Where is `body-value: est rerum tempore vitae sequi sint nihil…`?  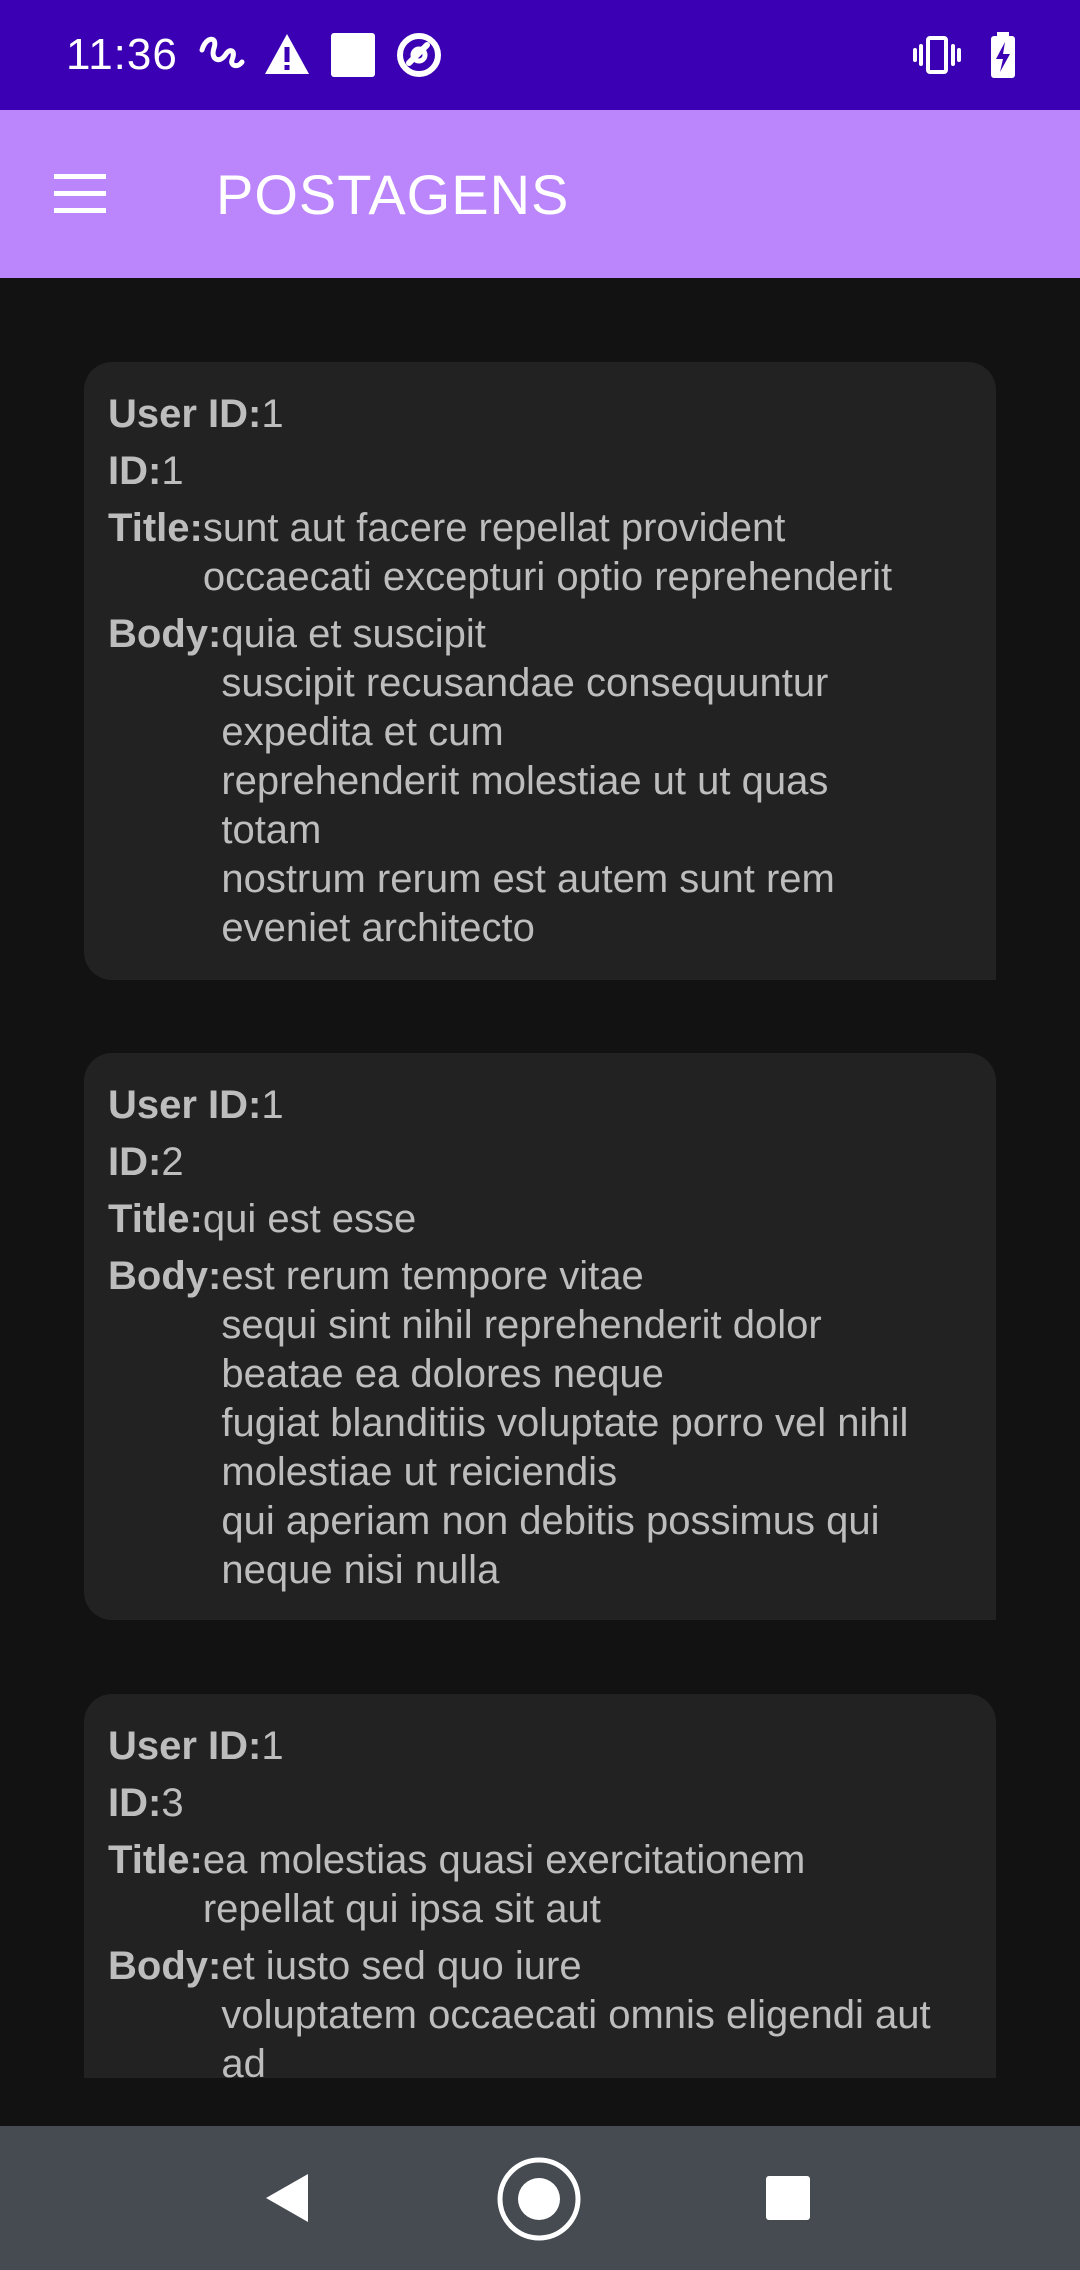 body-value: est rerum tempore vitae sequi sint nihil… is located at coordinates (565, 1423).